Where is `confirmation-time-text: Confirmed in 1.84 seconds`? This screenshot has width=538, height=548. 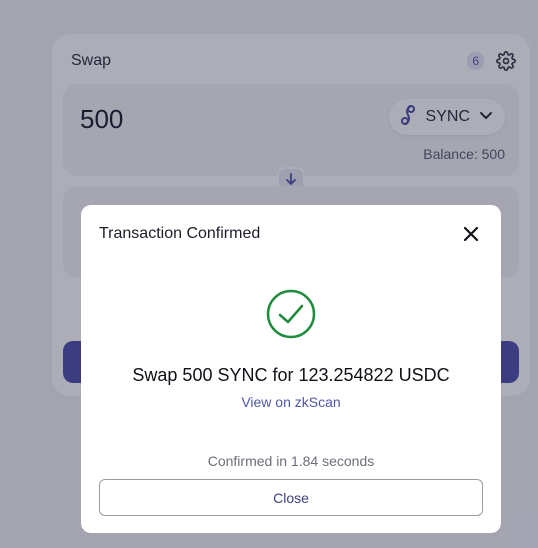 confirmation-time-text: Confirmed in 1.84 seconds is located at coordinates (291, 461).